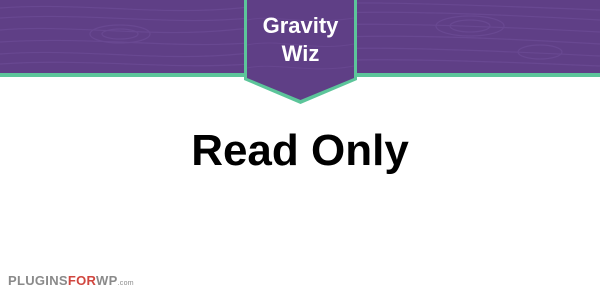 The height and width of the screenshot is (300, 600). I want to click on pluginsforwp-watermark: PLUGINSFORWP.com, so click(71, 281).